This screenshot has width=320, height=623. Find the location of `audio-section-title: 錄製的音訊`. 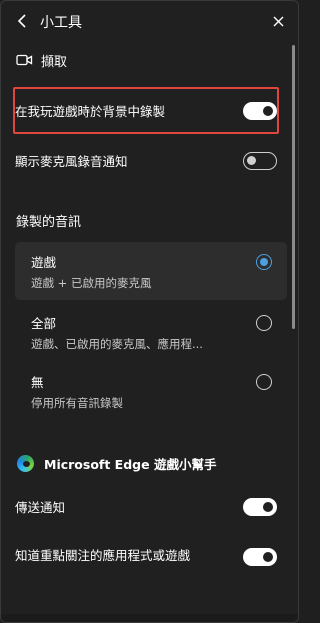

audio-section-title: 錄製的音訊 is located at coordinates (49, 222).